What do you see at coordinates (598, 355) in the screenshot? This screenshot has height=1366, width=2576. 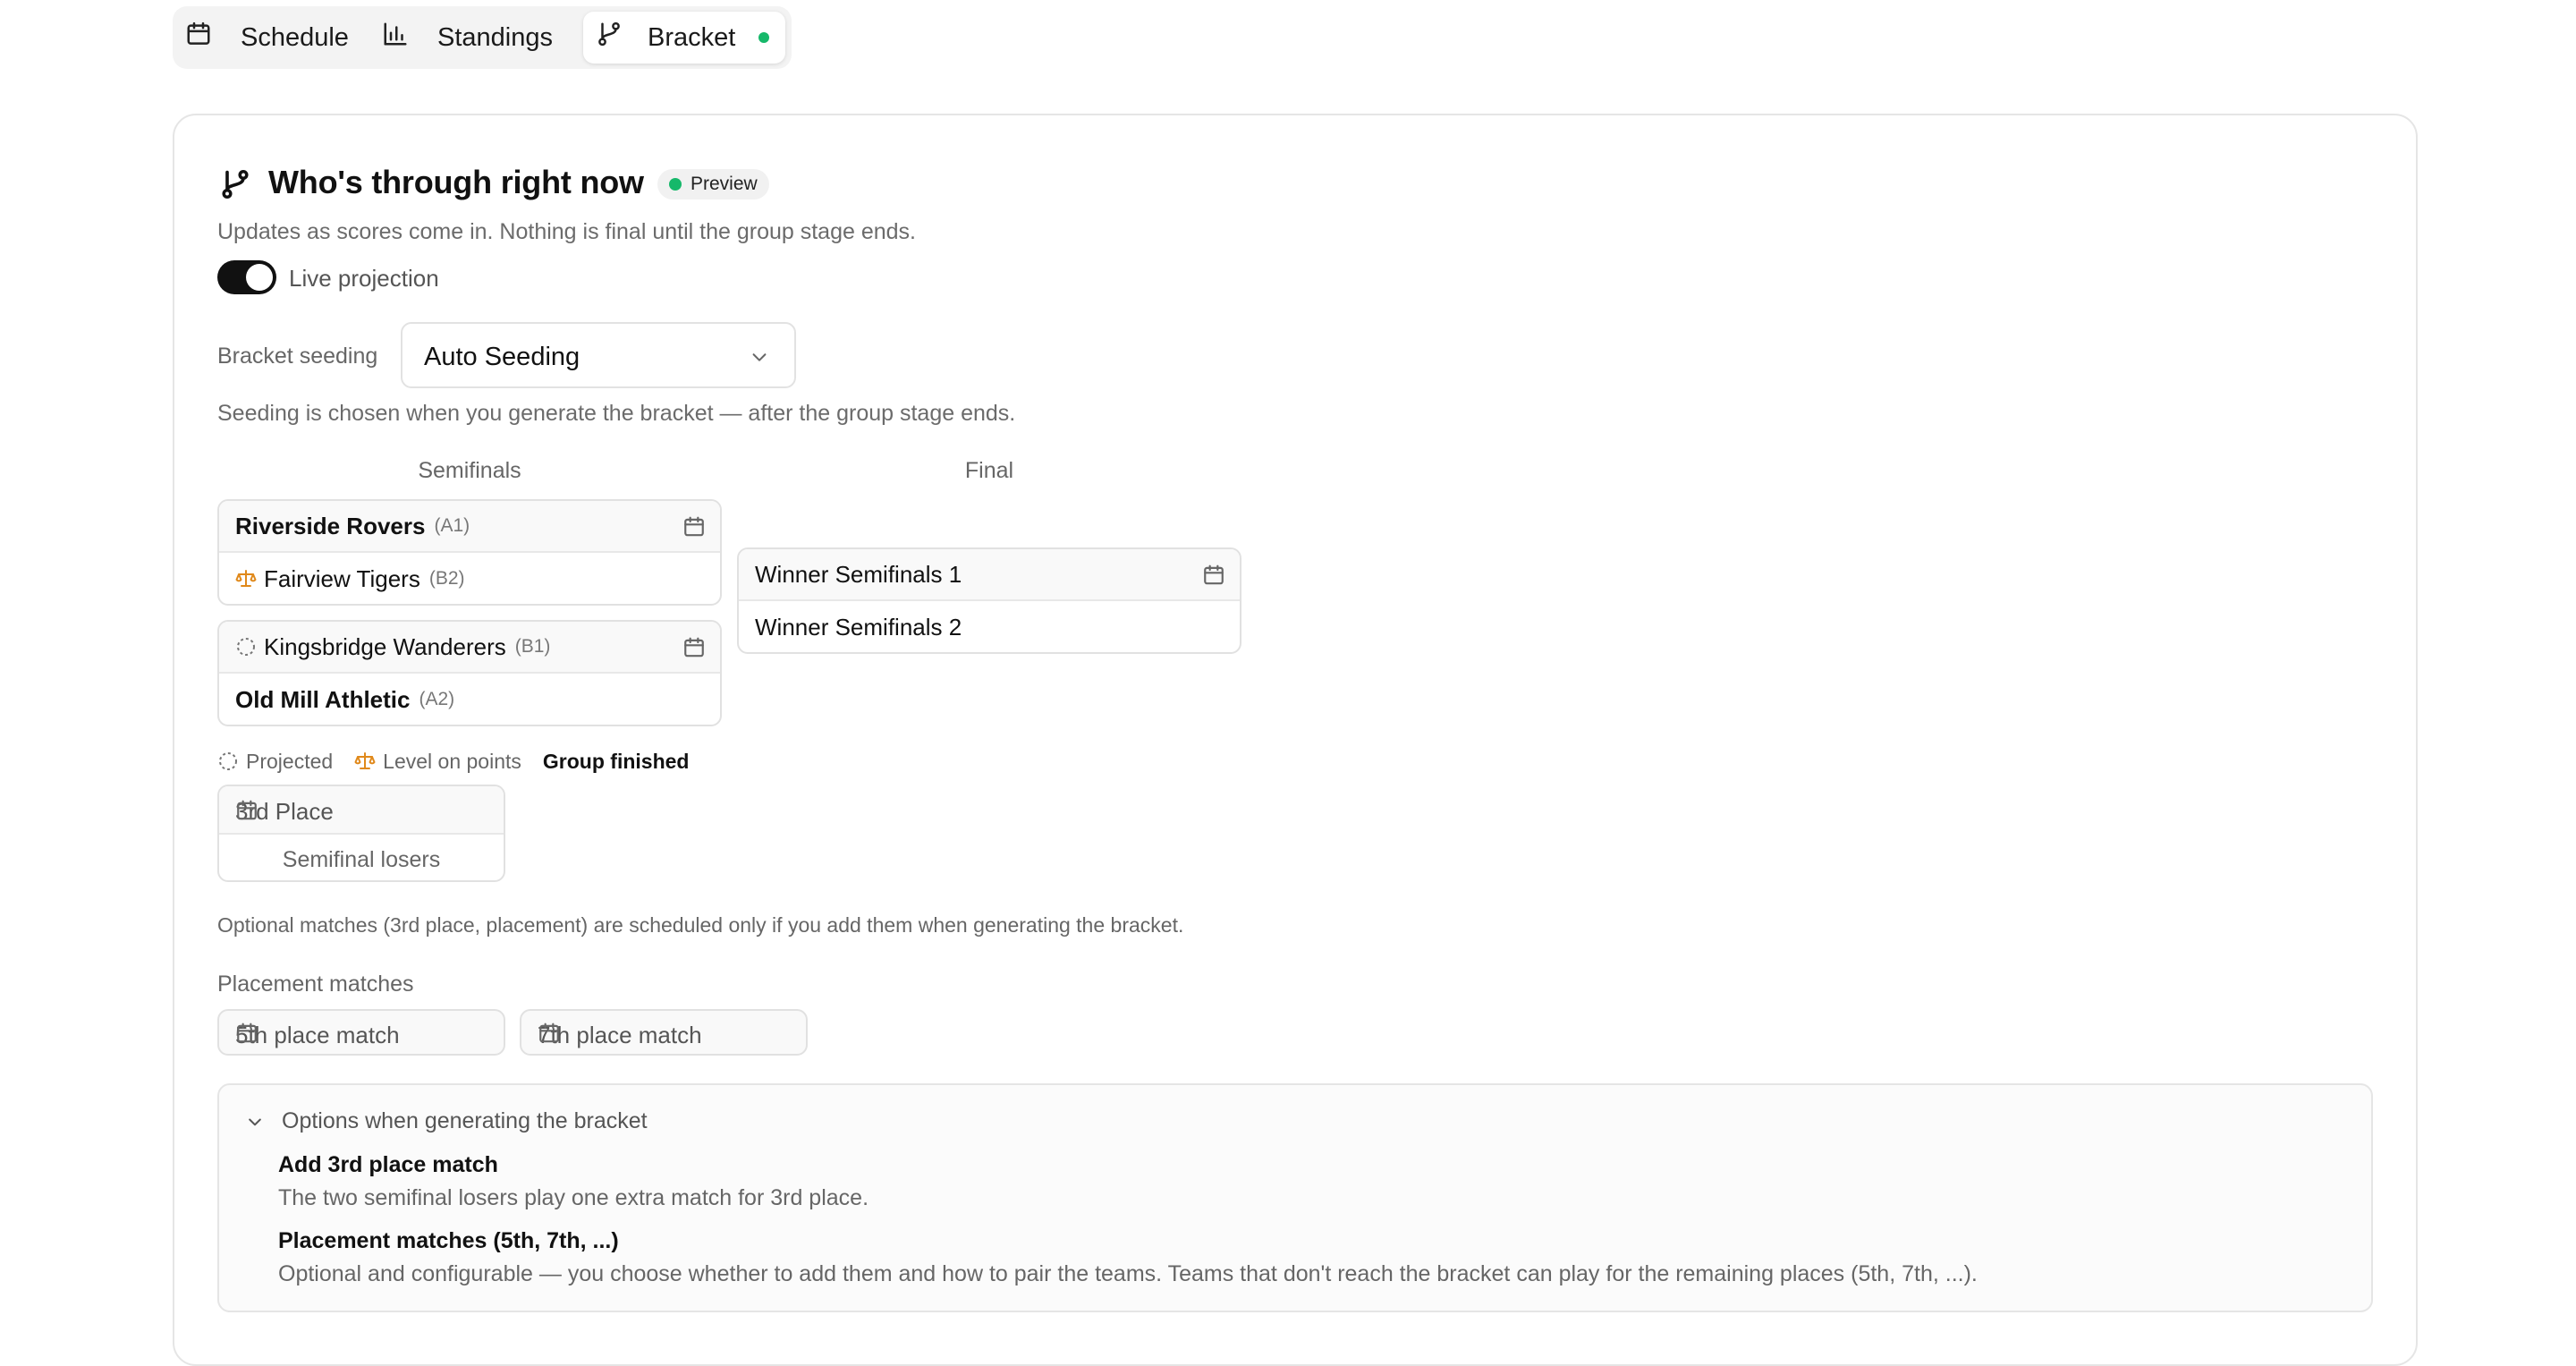 I see `bracket-seeding-select: Auto Seeding` at bounding box center [598, 355].